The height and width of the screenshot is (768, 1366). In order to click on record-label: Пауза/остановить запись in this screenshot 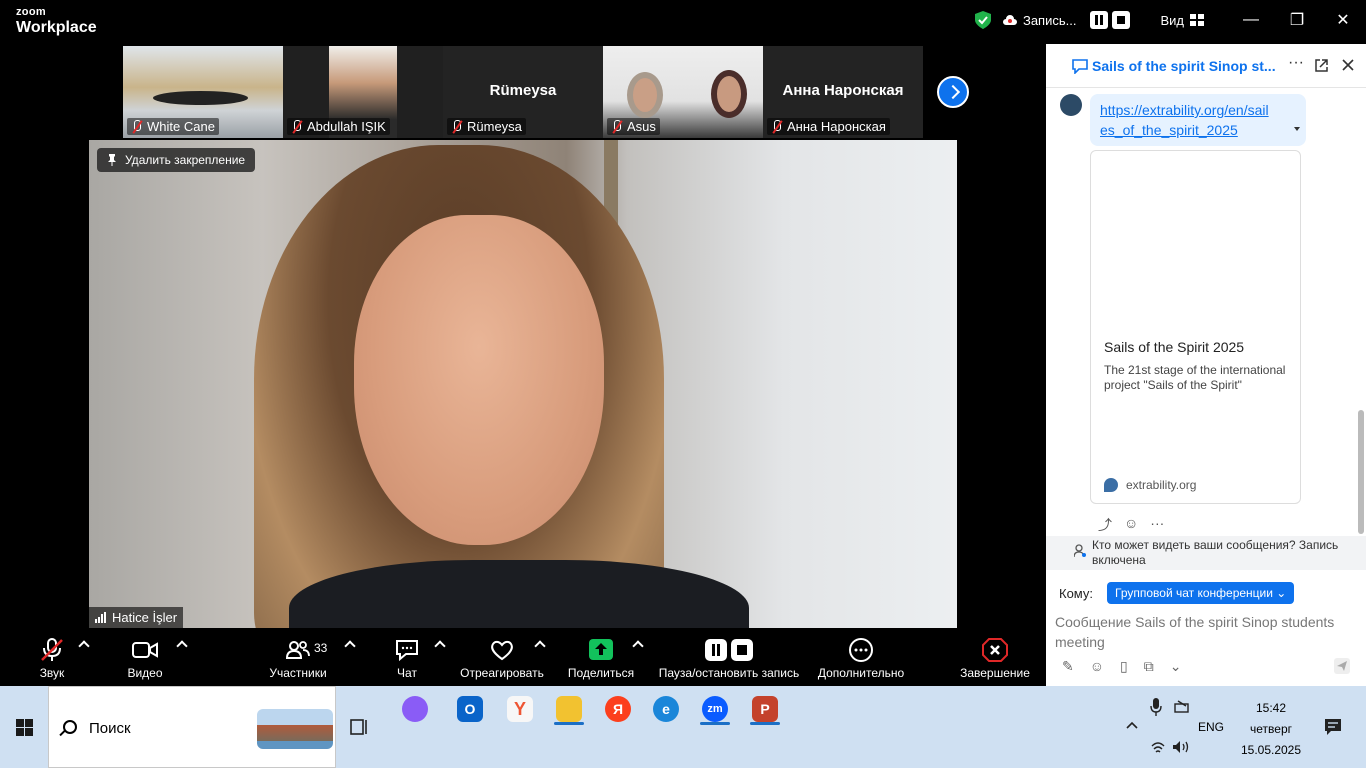, I will do `click(729, 673)`.